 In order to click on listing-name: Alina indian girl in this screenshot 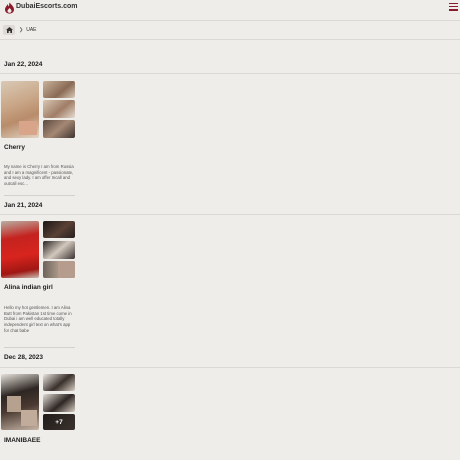, I will do `click(28, 287)`.